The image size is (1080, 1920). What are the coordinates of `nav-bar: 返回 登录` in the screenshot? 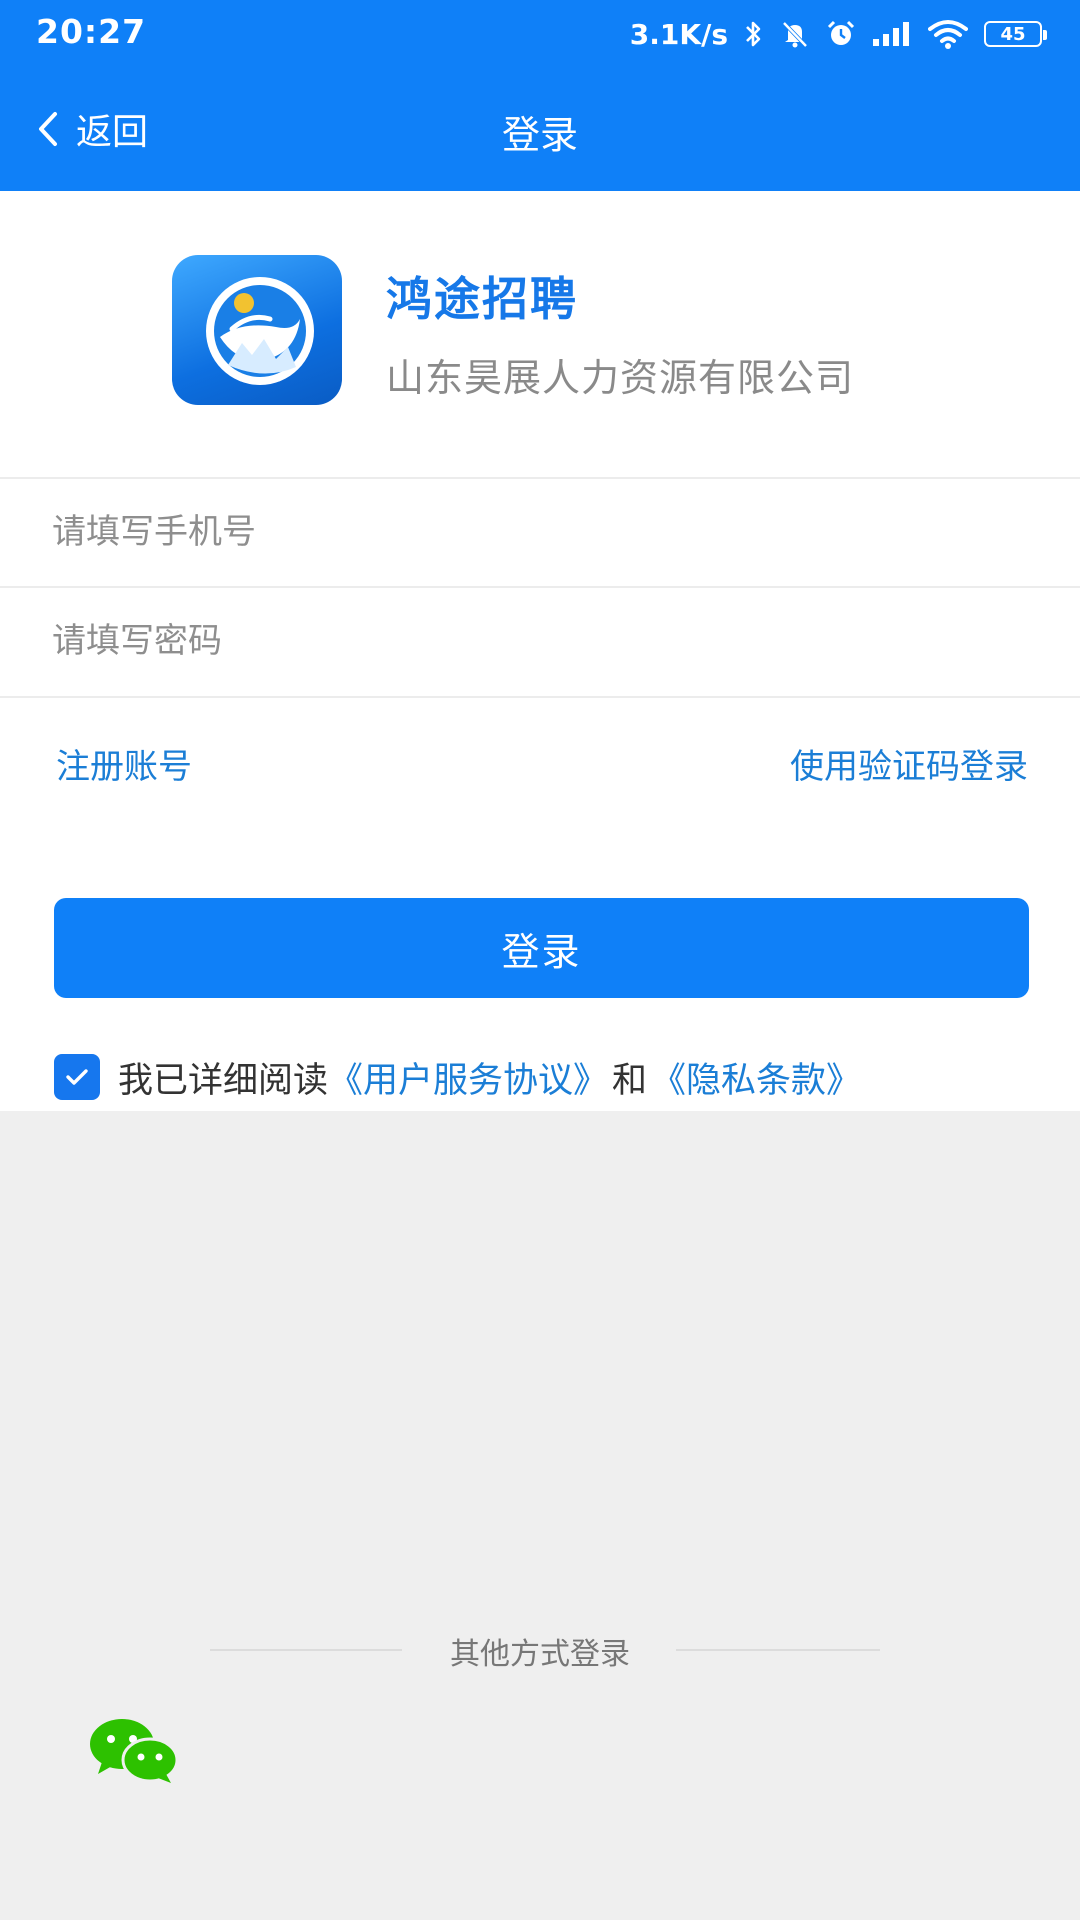 It's located at (540, 130).